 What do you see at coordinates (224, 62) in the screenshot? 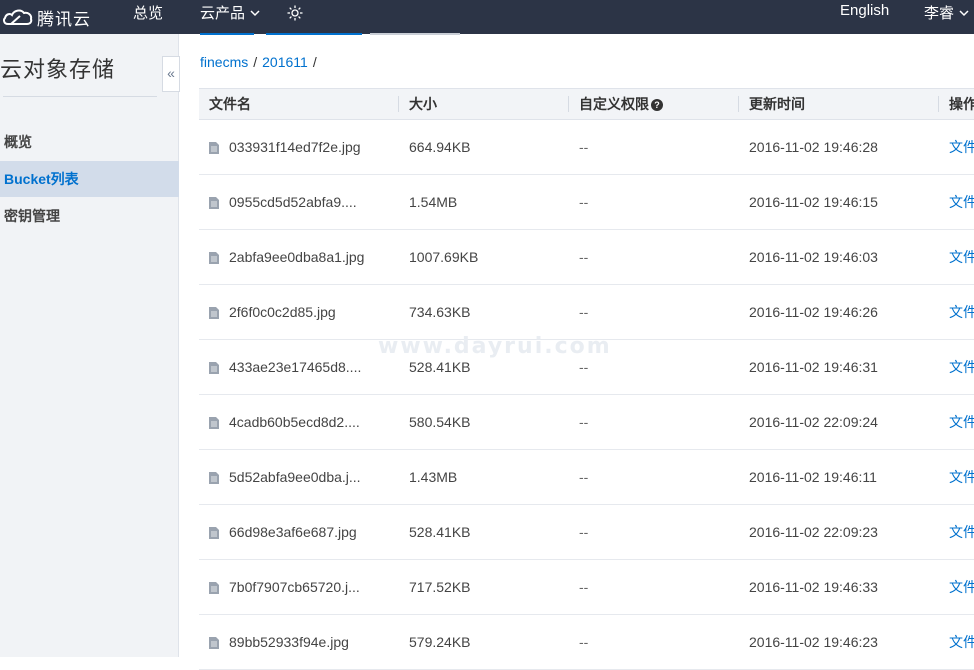
I see `breadcrumb-bucket: finecms` at bounding box center [224, 62].